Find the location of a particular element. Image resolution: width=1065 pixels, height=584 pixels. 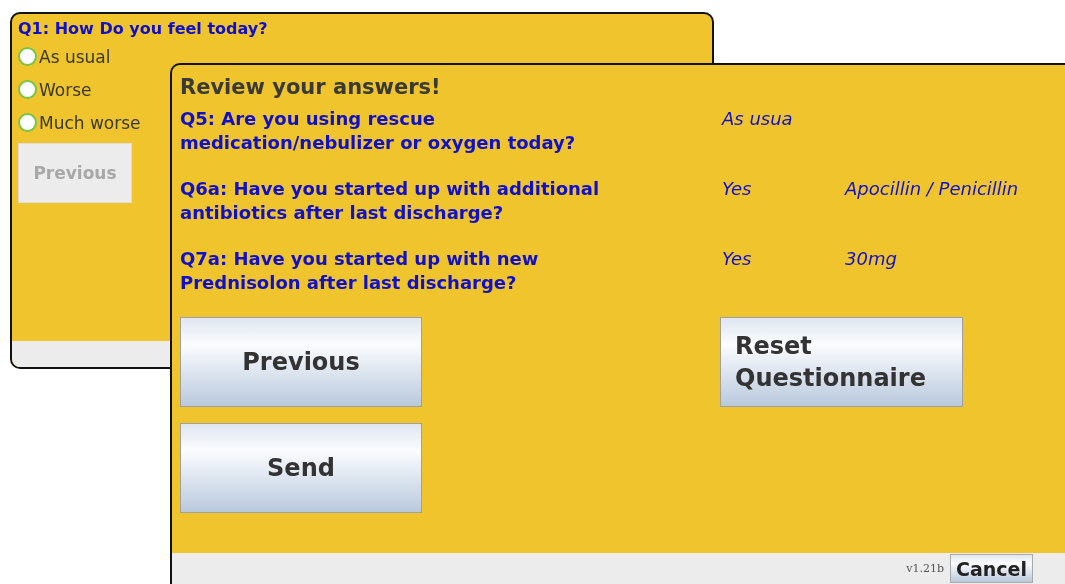

answer-text: As usua is located at coordinates (758, 119).